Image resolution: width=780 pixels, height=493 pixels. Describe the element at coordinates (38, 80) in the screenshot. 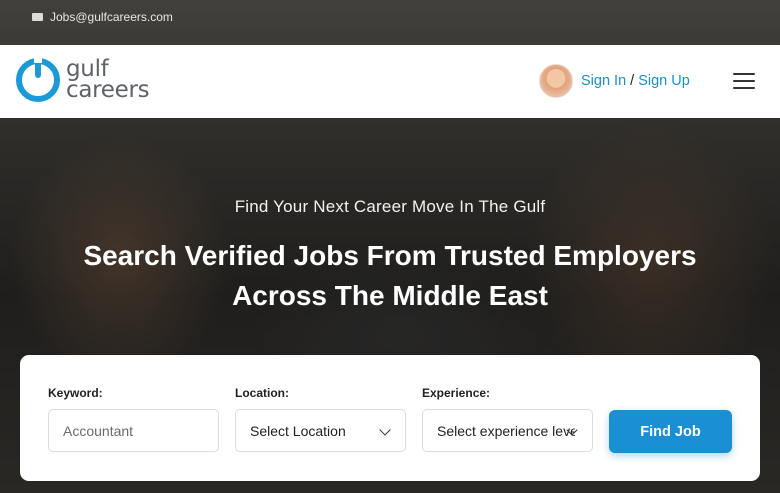

I see `logo-mark-icon` at that location.